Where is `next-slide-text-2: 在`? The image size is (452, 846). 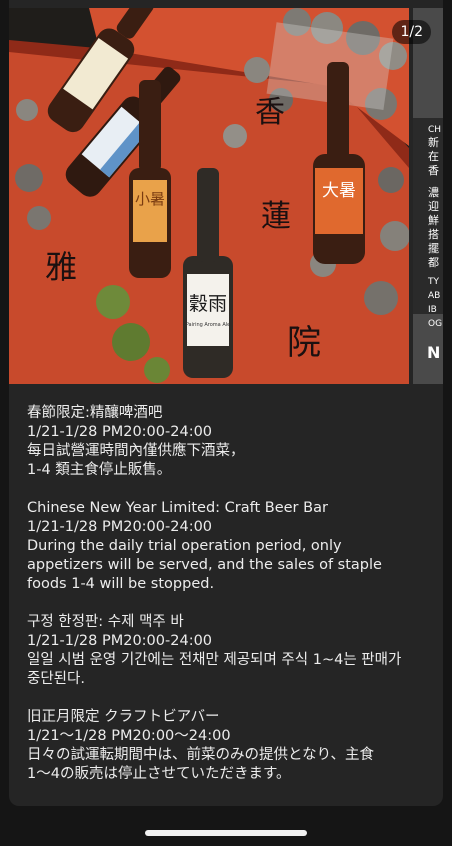 next-slide-text-2: 在 is located at coordinates (433, 156).